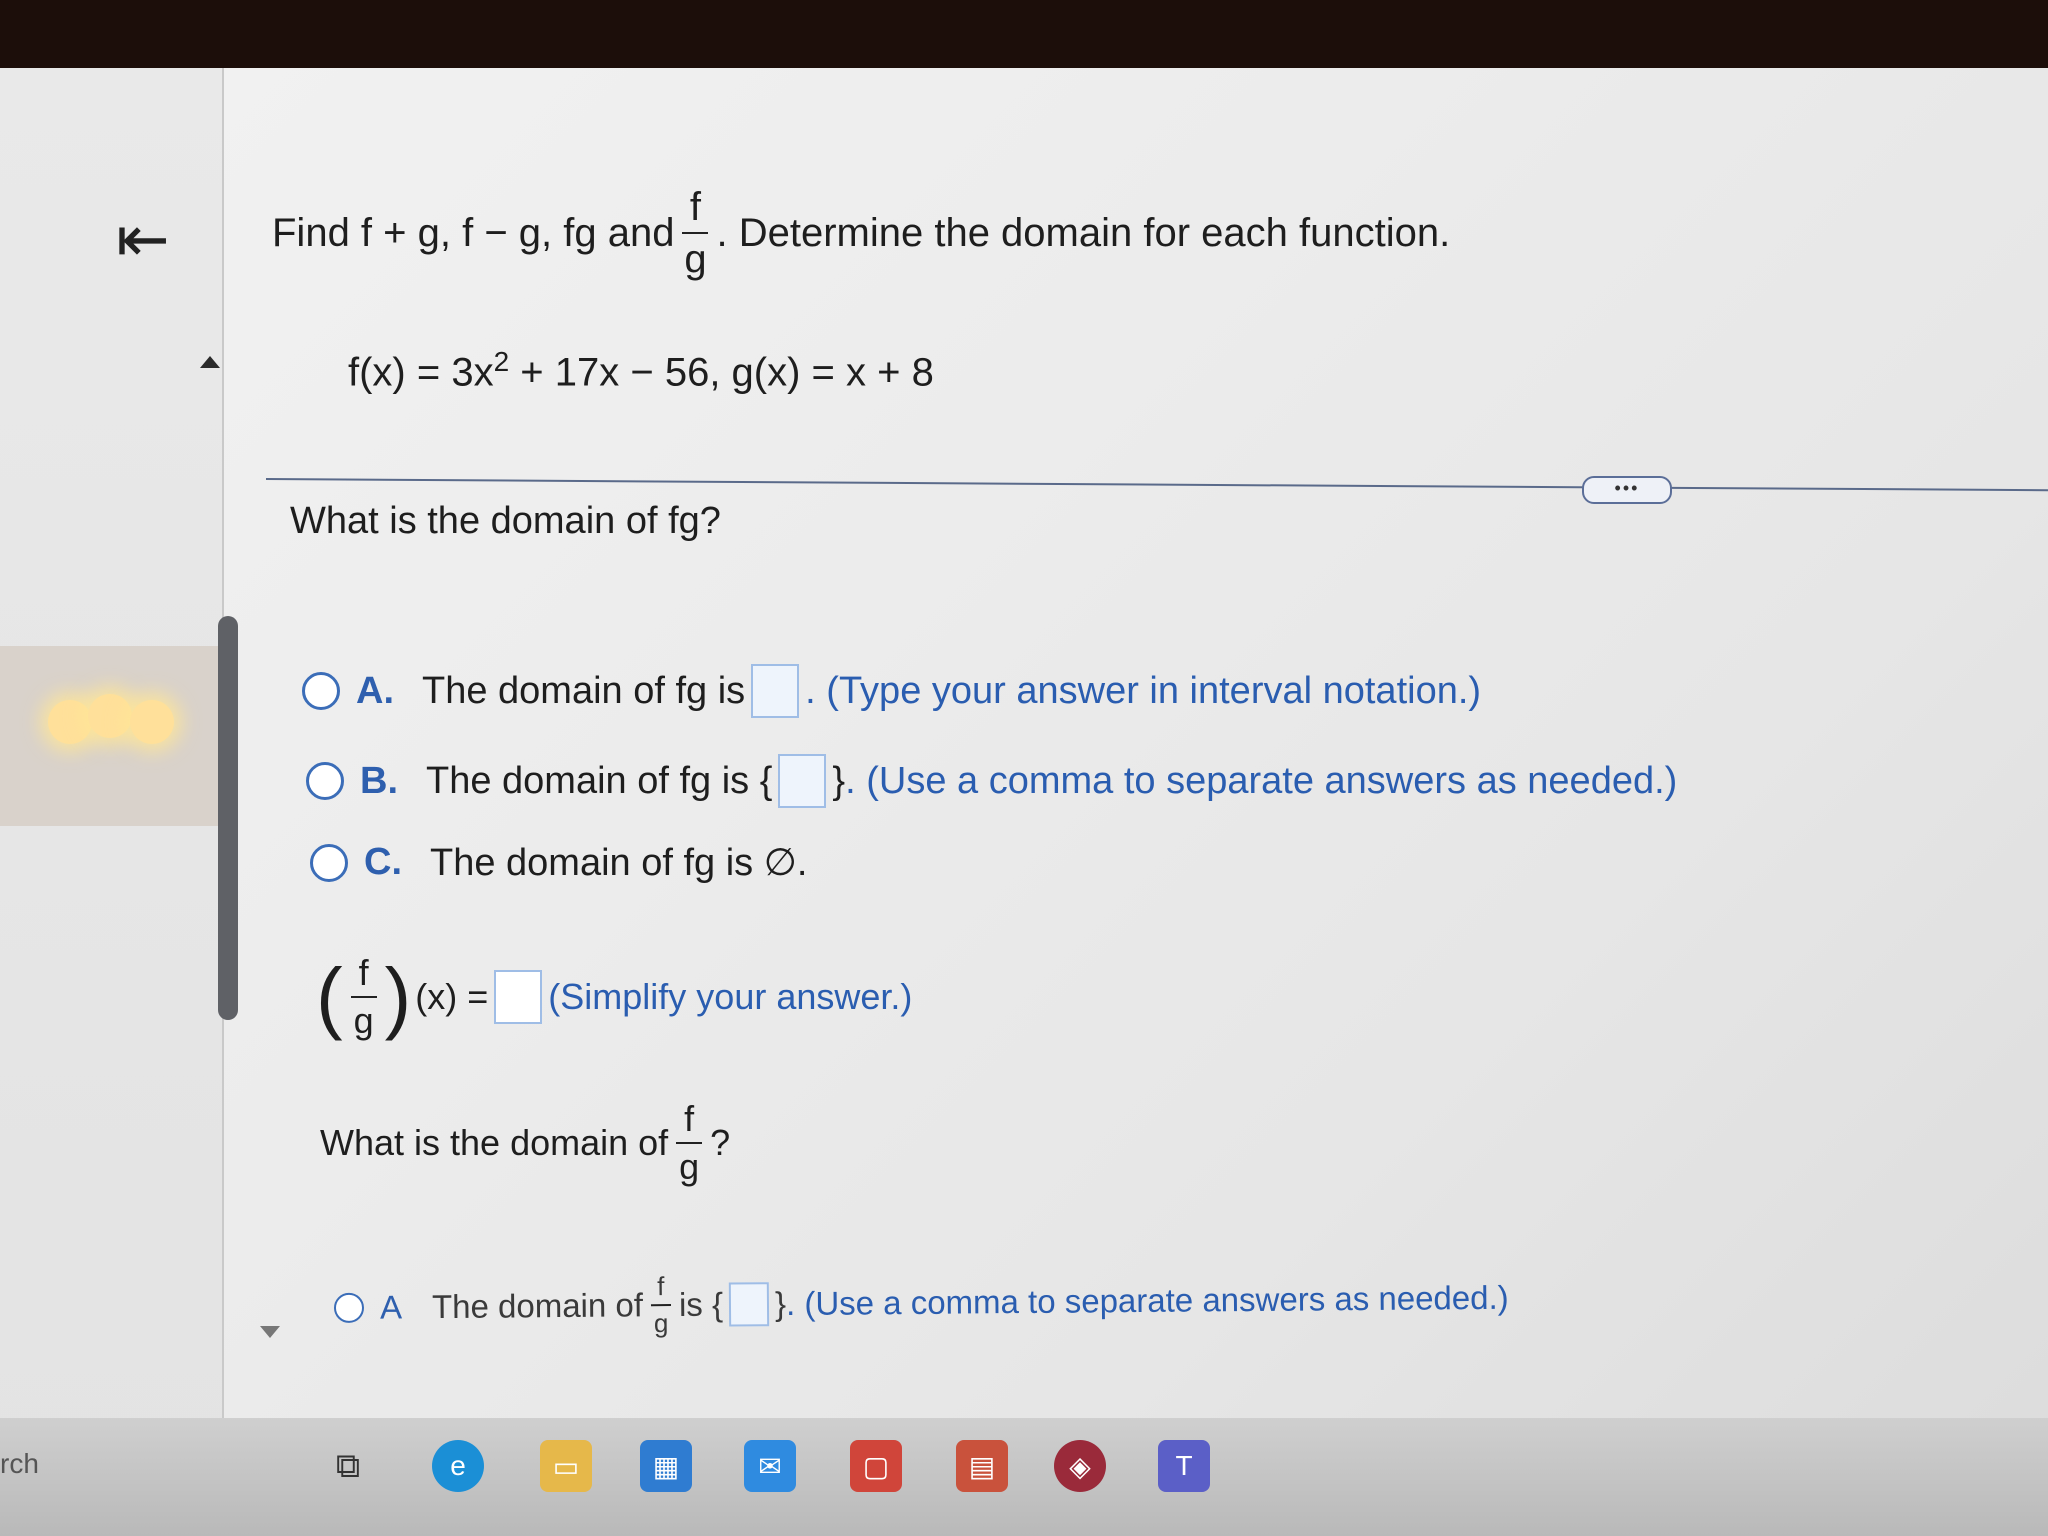  Describe the element at coordinates (537, 1306) in the screenshot. I see `option-text: The domain of` at that location.